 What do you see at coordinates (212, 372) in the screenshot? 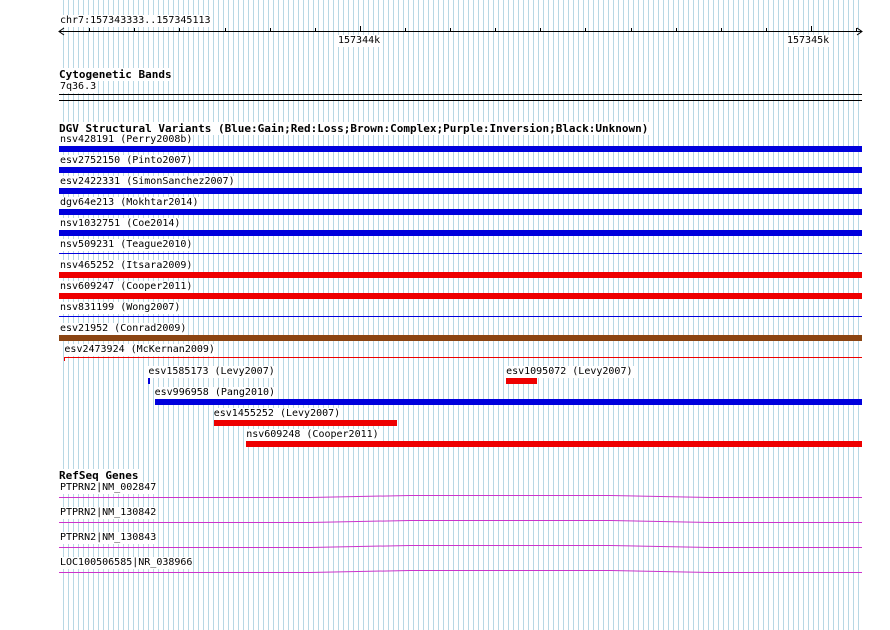
I see `dgv-variant-label: esv1585173 (Levy2007)` at bounding box center [212, 372].